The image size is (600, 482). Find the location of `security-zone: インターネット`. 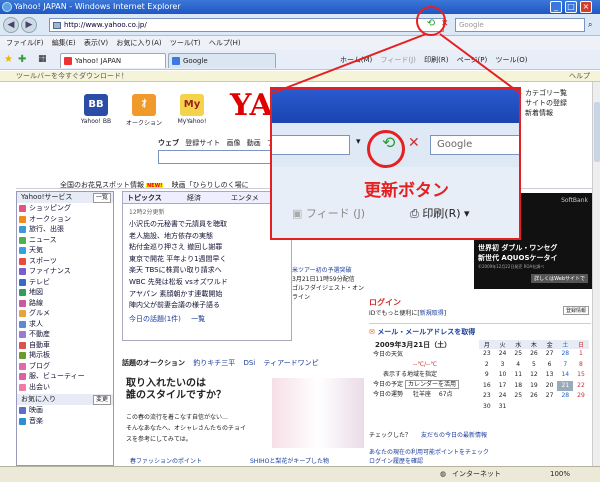

security-zone: インターネット is located at coordinates (476, 474).